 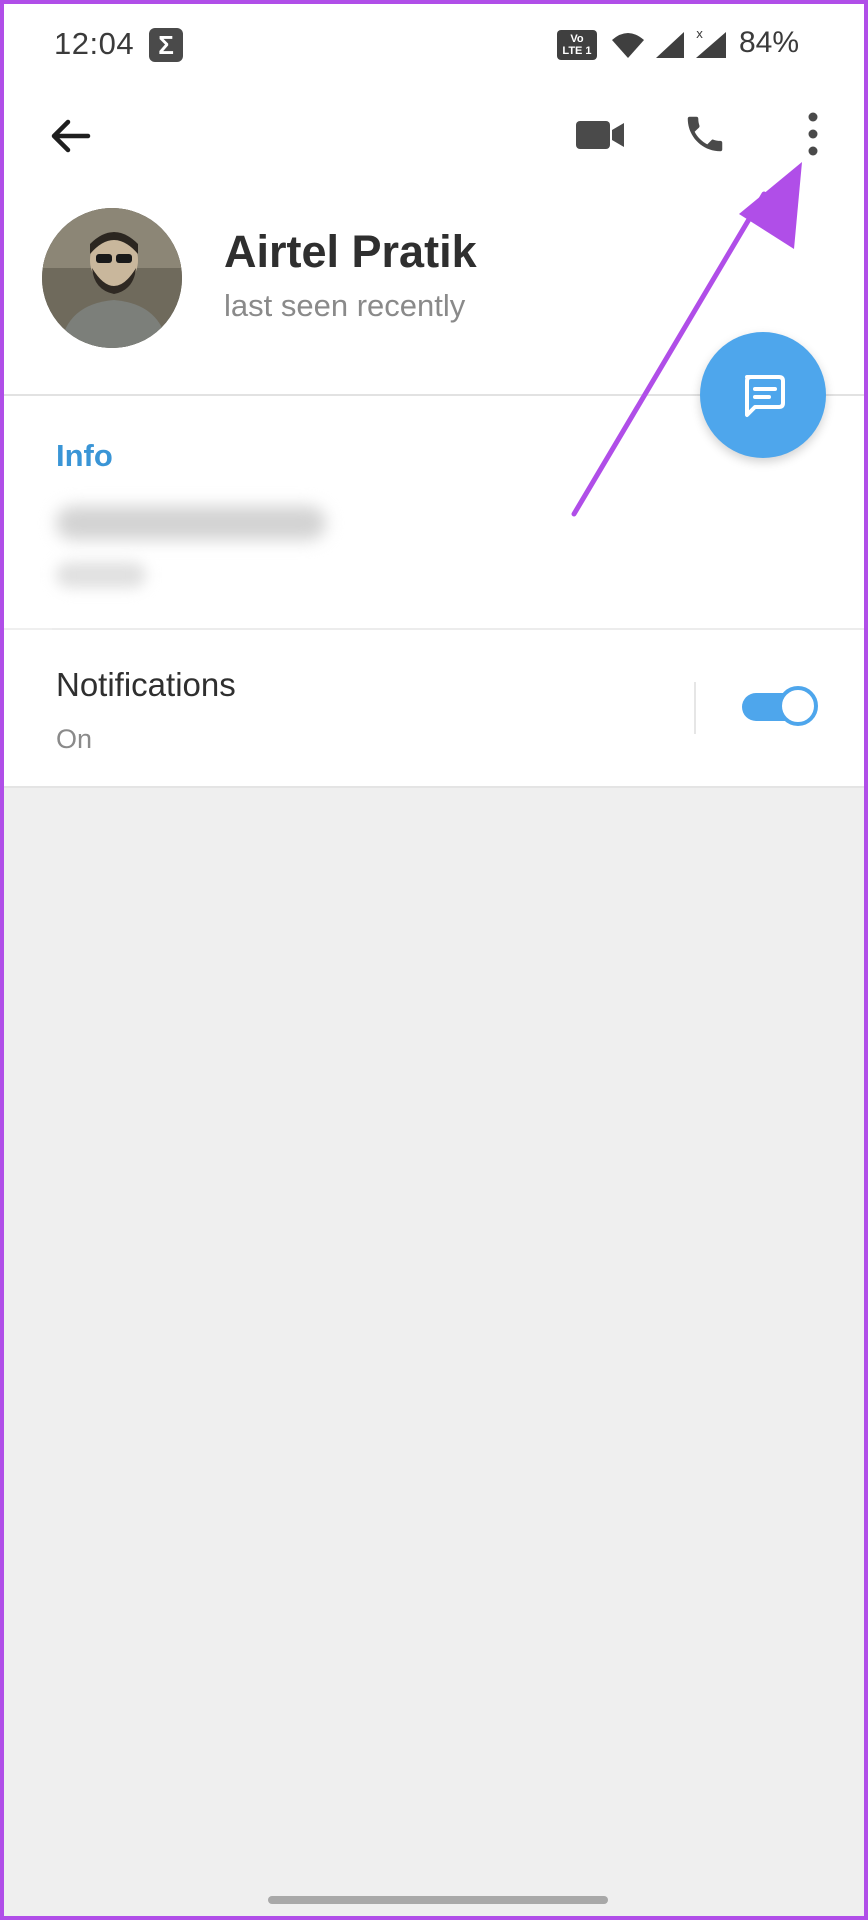 What do you see at coordinates (434, 44) in the screenshot?
I see `status-bar: 12:04 Σ Vo LTE 1 x 84%` at bounding box center [434, 44].